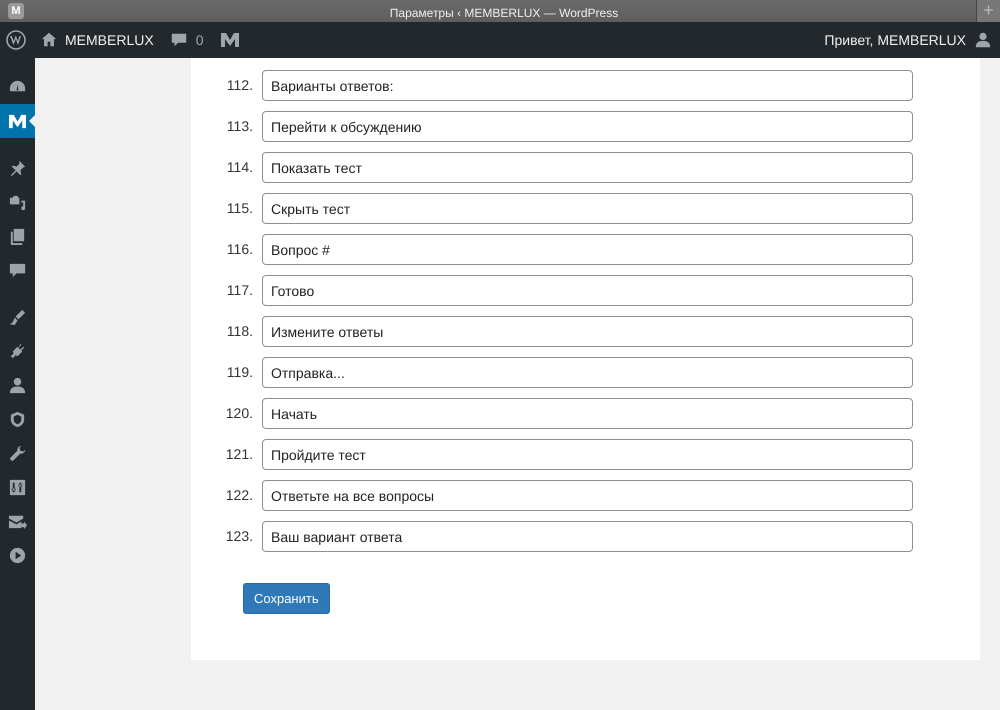 The height and width of the screenshot is (710, 1000). I want to click on comment-icon, so click(179, 40).